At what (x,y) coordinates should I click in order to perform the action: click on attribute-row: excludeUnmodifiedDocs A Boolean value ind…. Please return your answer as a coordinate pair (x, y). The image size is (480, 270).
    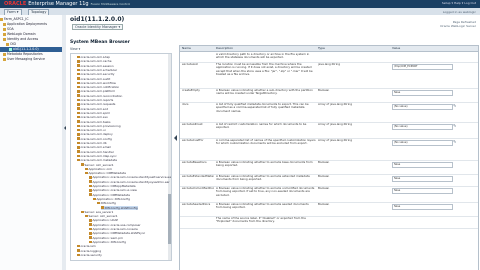
    Looking at the image, I should click on (329, 194).